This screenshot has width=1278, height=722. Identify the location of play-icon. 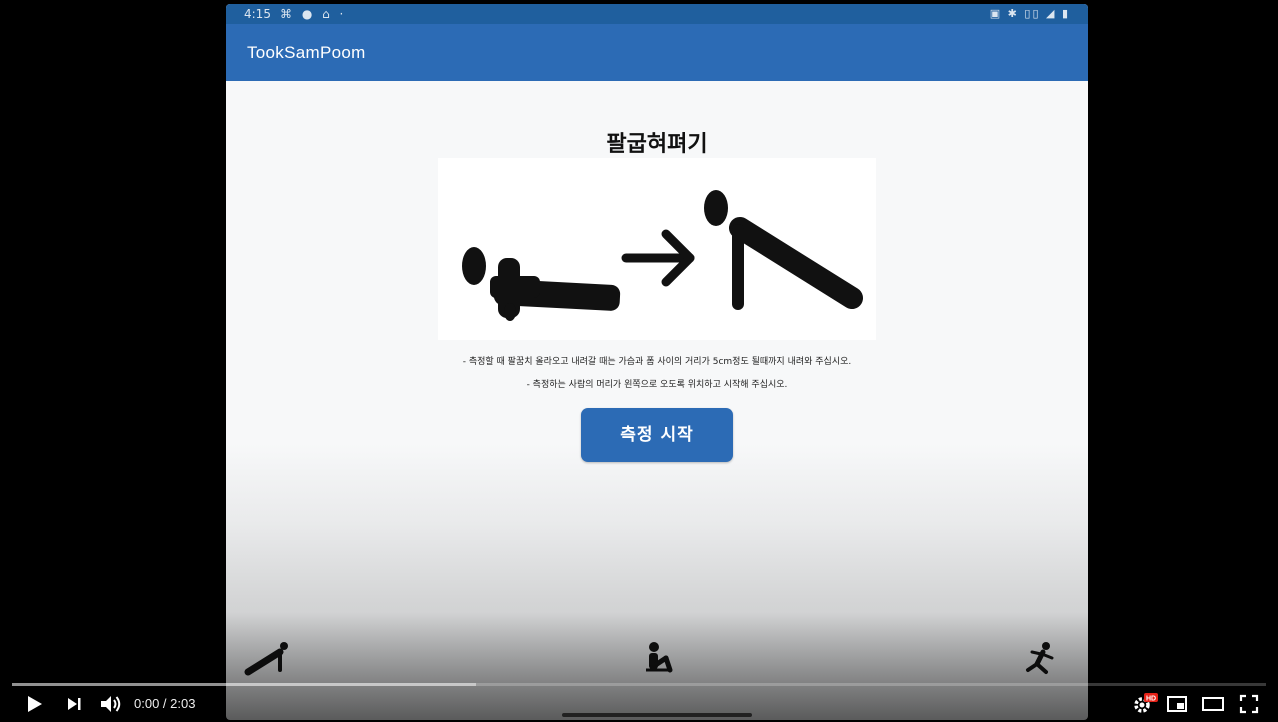
(34, 704).